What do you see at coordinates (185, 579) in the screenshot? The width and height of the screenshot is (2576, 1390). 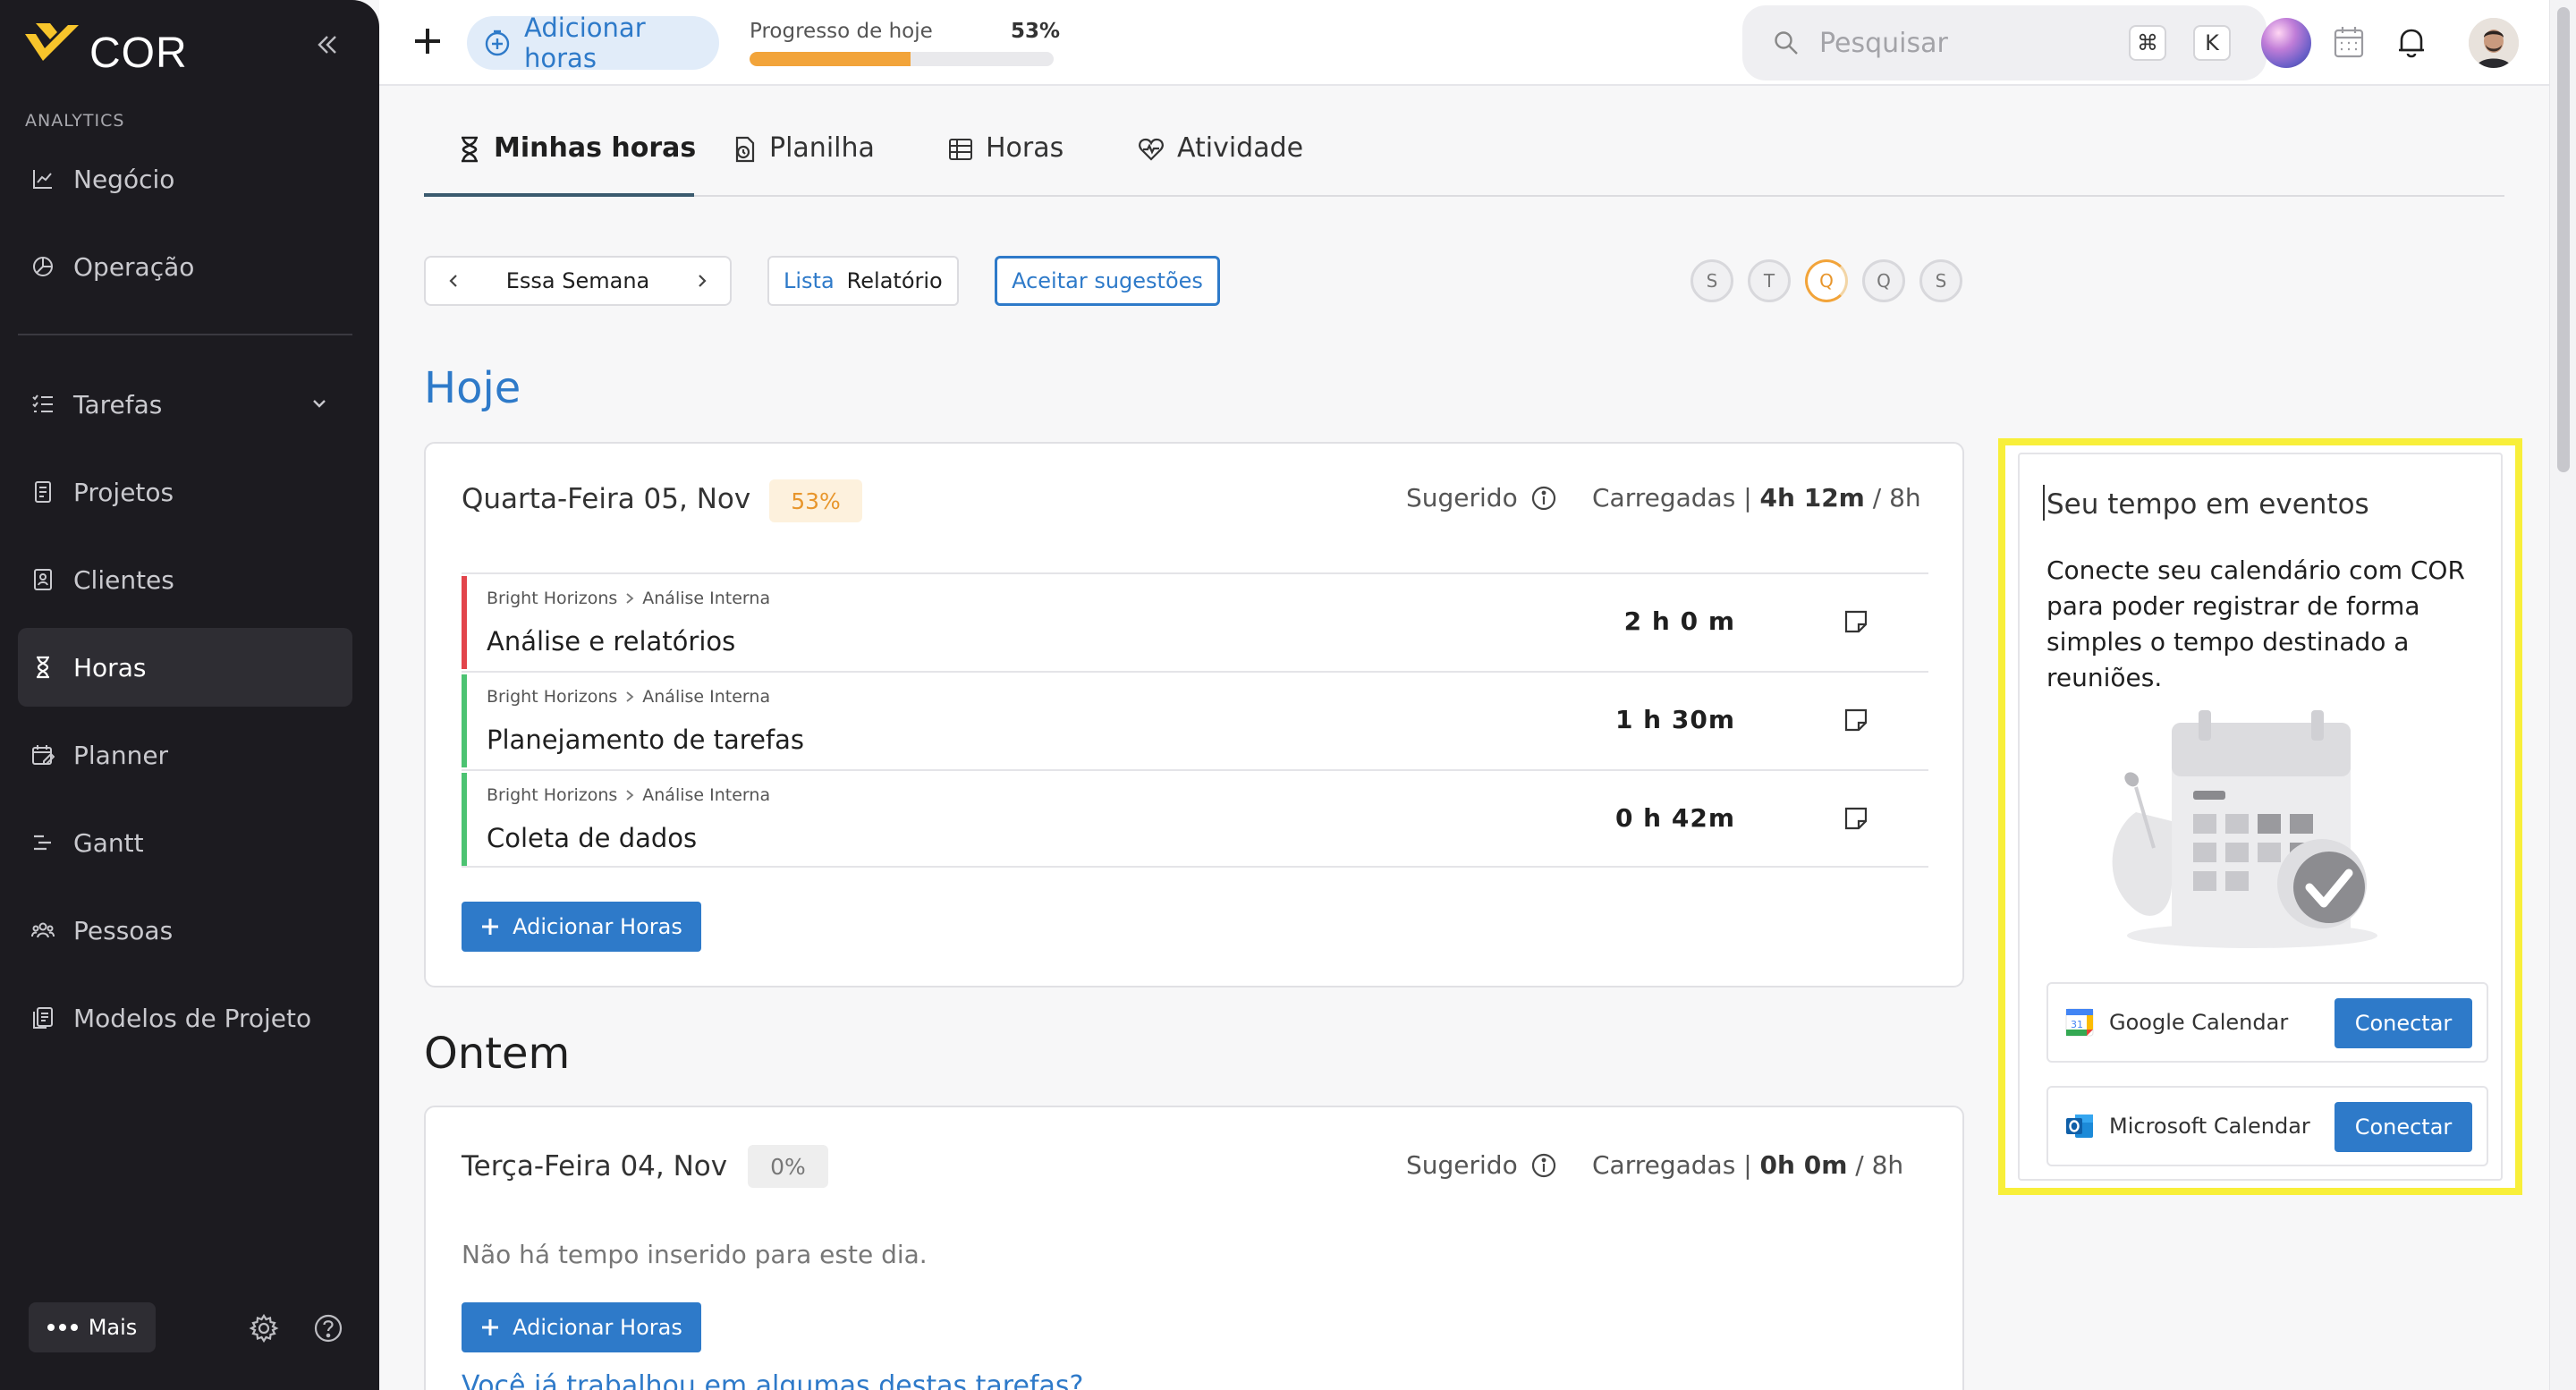 I see `sidebar-item-clientes: Clientes` at bounding box center [185, 579].